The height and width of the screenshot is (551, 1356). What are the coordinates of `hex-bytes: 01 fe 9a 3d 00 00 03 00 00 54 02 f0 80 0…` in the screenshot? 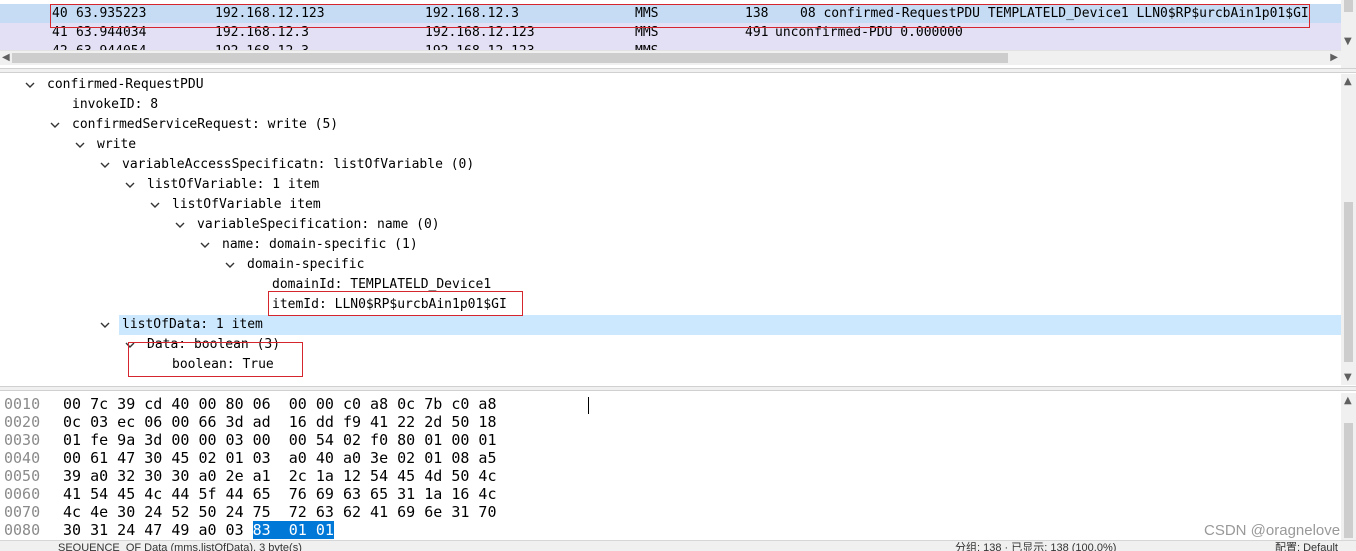 It's located at (279, 440).